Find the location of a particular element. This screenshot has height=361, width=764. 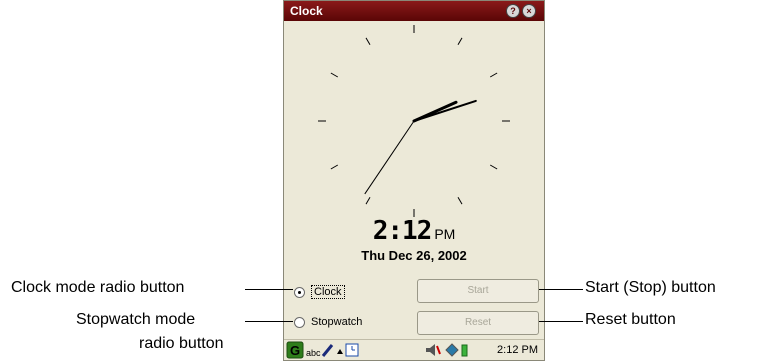

clock-app-task-icon is located at coordinates (352, 350).